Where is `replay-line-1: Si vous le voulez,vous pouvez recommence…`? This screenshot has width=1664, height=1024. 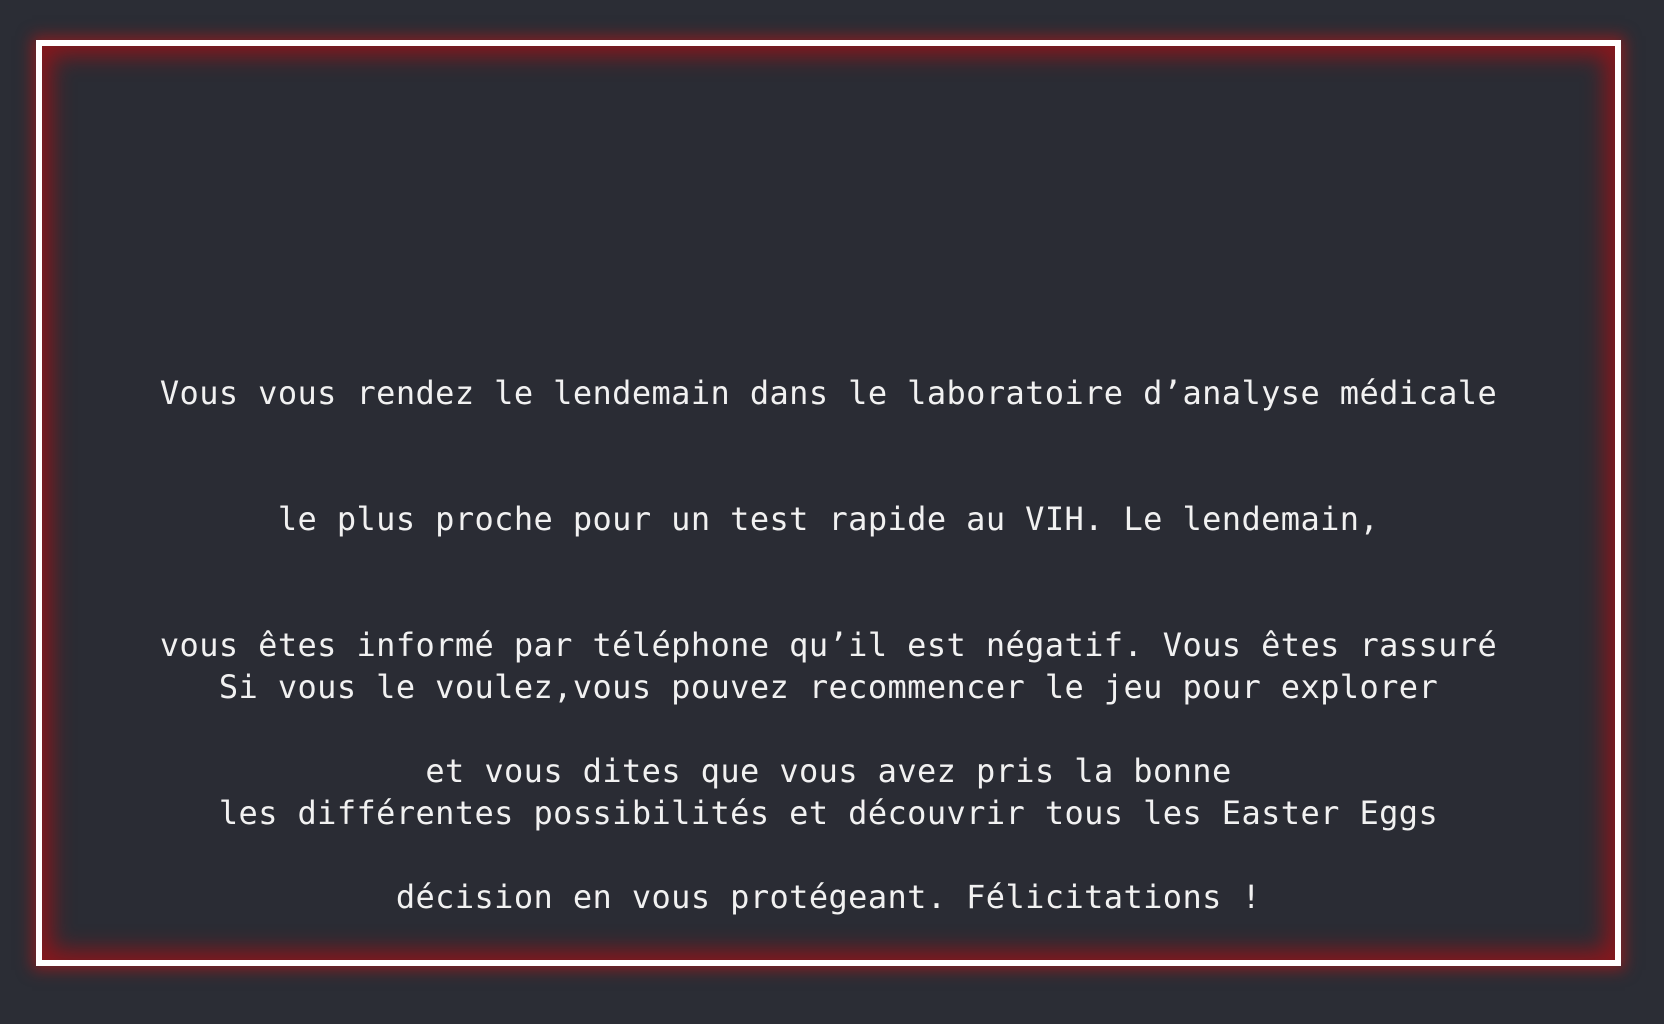 replay-line-1: Si vous le voulez,vous pouvez recommence… is located at coordinates (828, 687).